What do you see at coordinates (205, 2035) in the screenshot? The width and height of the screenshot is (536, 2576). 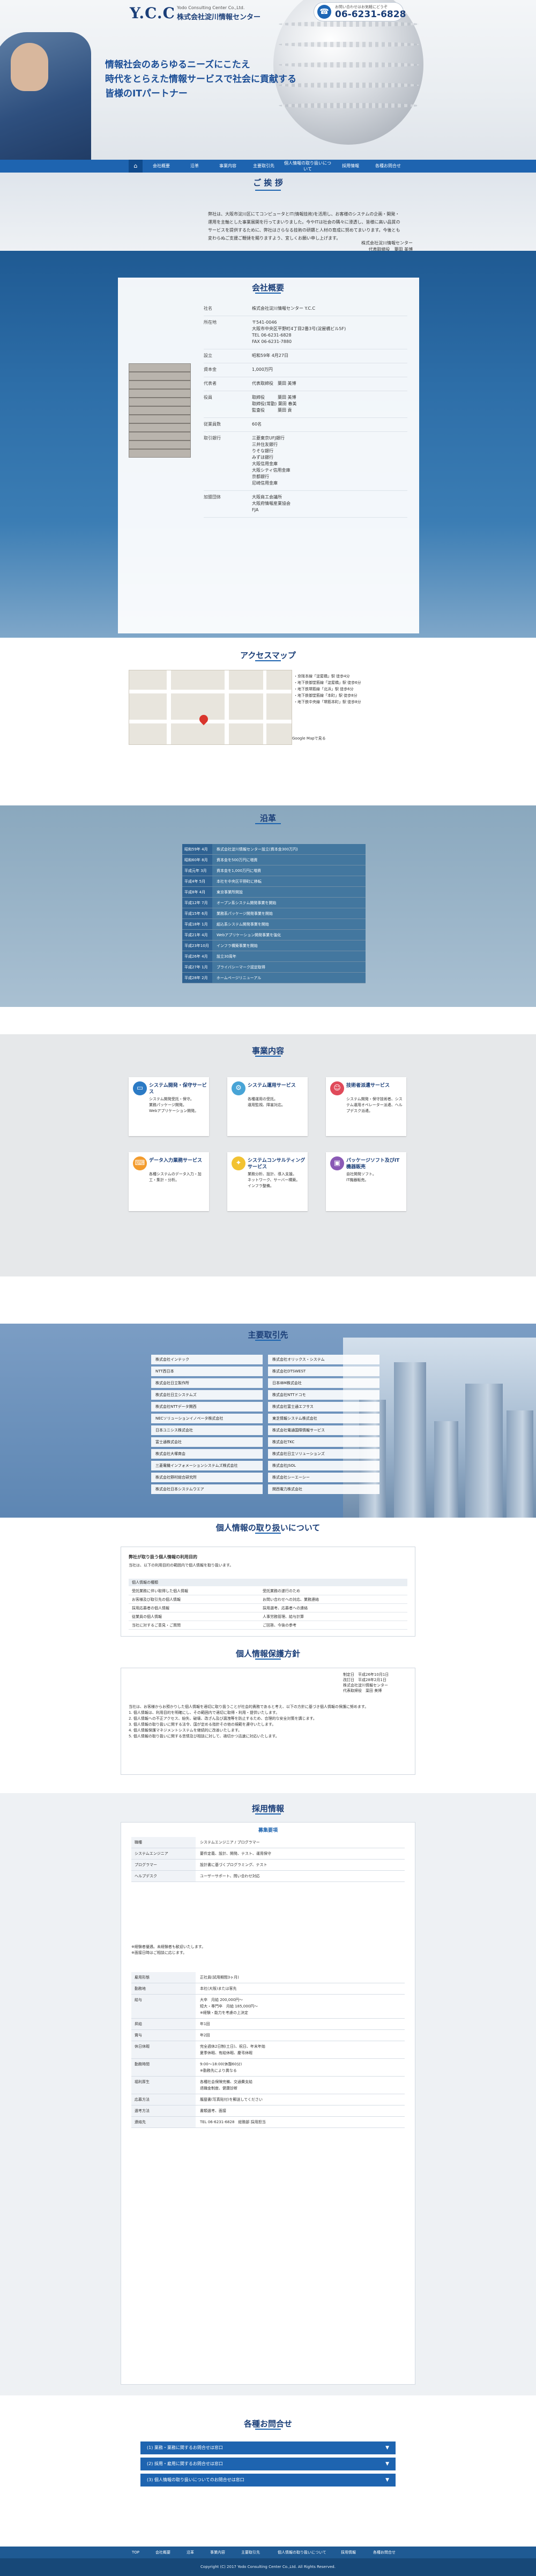 I see `recruit-row-value: 年2回` at bounding box center [205, 2035].